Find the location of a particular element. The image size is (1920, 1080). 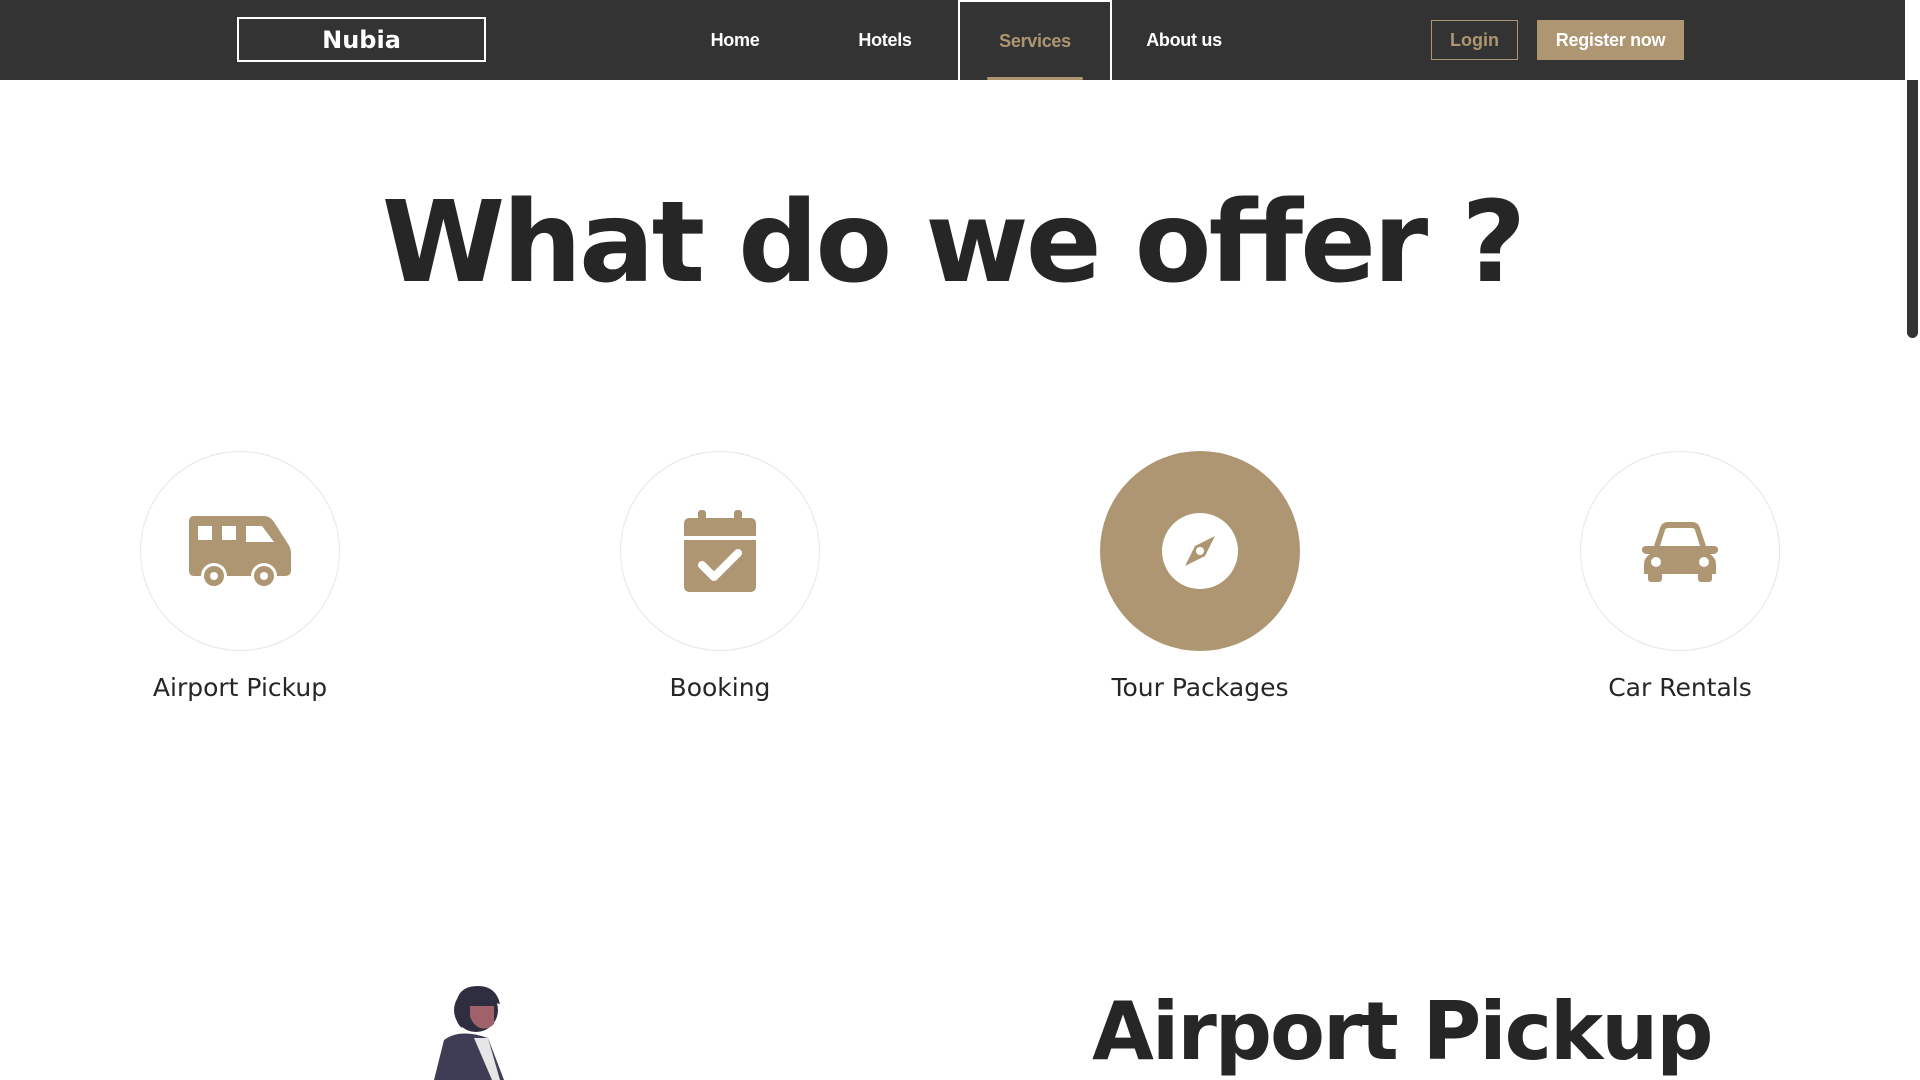

service-label: Car Rentals is located at coordinates (1680, 687).